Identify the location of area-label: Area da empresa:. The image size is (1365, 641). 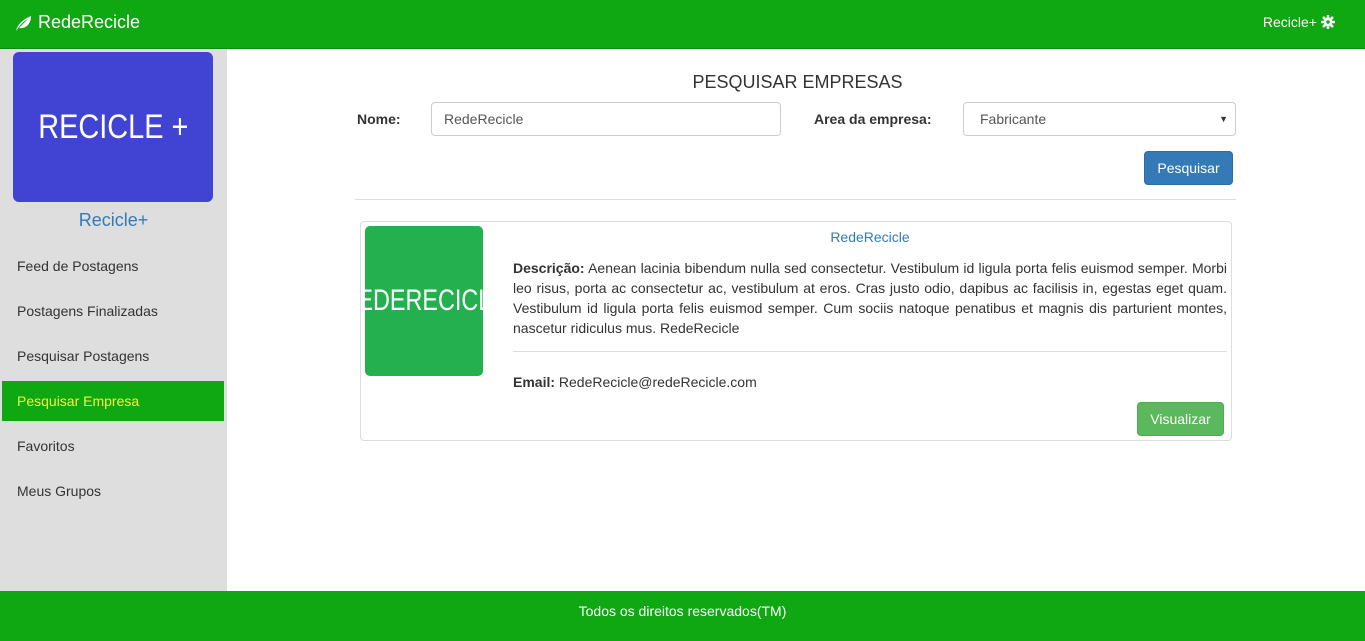
(873, 119).